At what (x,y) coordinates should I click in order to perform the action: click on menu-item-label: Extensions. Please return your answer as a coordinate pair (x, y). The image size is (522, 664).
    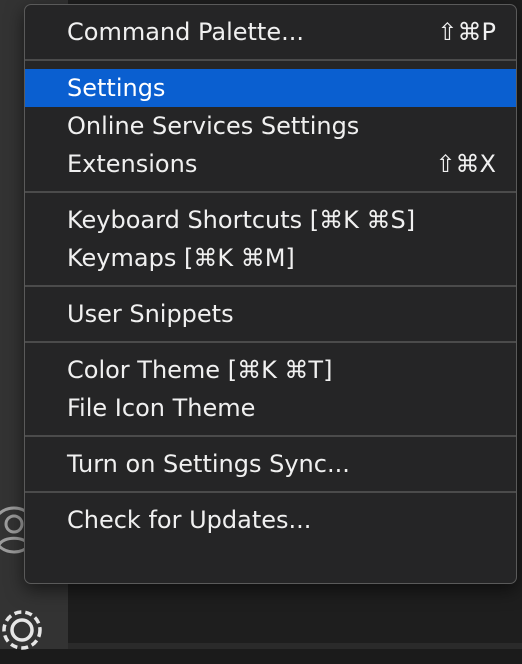
    Looking at the image, I should click on (132, 164).